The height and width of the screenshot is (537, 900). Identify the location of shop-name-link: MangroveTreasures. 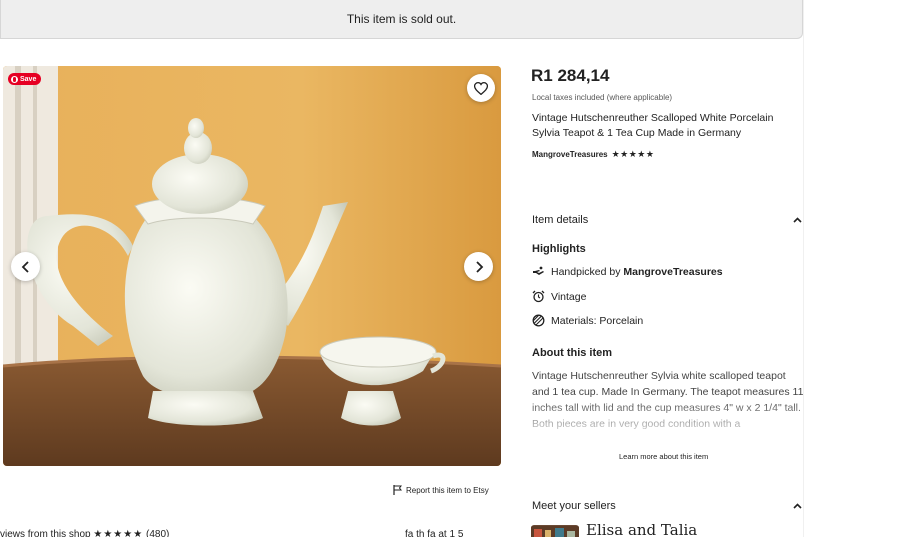
(570, 154).